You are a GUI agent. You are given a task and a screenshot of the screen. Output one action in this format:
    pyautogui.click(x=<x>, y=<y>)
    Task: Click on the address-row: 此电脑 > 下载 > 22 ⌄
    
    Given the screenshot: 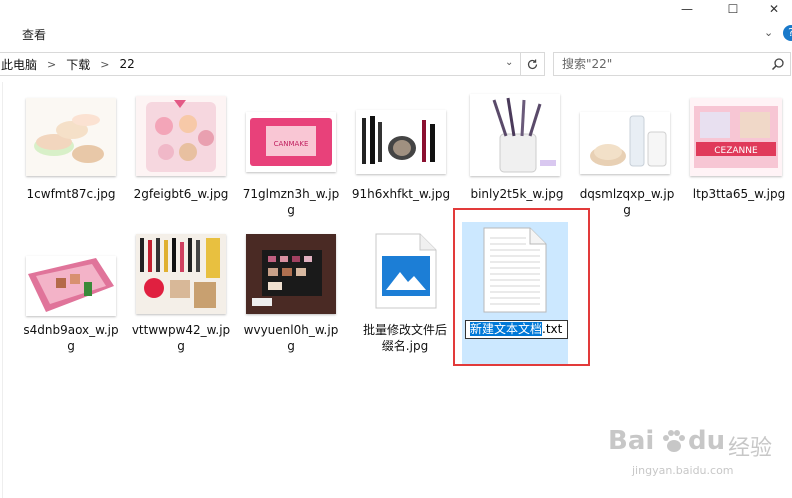 What is the action you would take?
    pyautogui.click(x=396, y=65)
    